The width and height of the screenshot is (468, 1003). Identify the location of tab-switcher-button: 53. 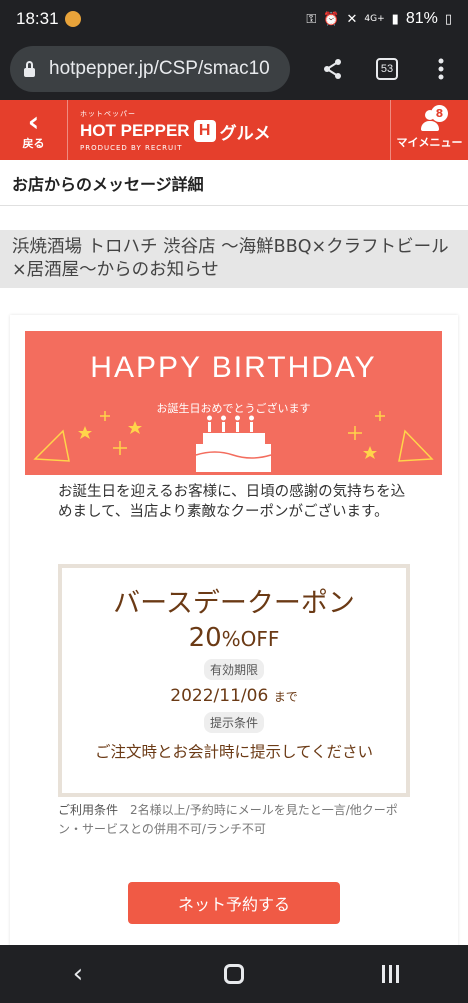
(387, 69).